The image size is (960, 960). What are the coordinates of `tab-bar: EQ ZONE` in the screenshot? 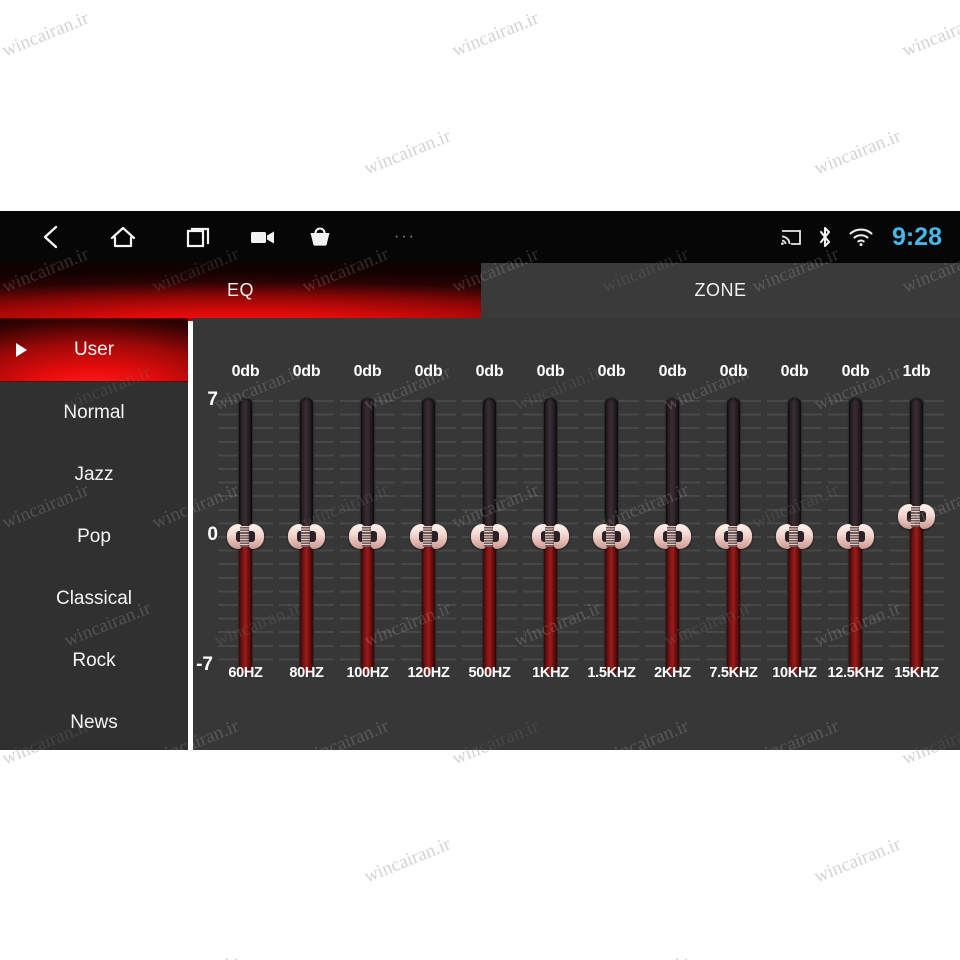 It's located at (480, 292).